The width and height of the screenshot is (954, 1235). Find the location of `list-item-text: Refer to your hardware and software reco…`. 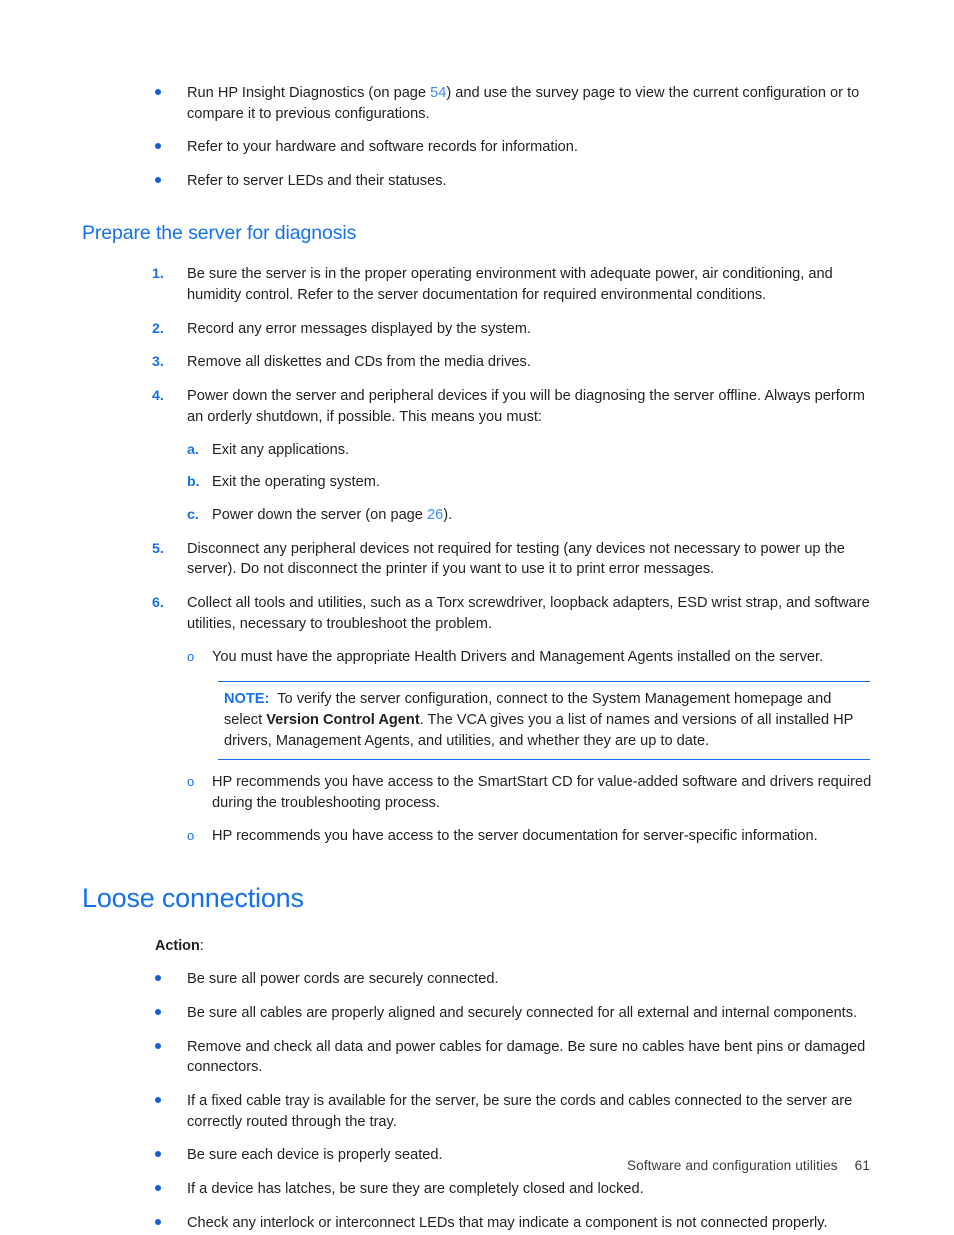

list-item-text: Refer to your hardware and software reco… is located at coordinates (382, 147).